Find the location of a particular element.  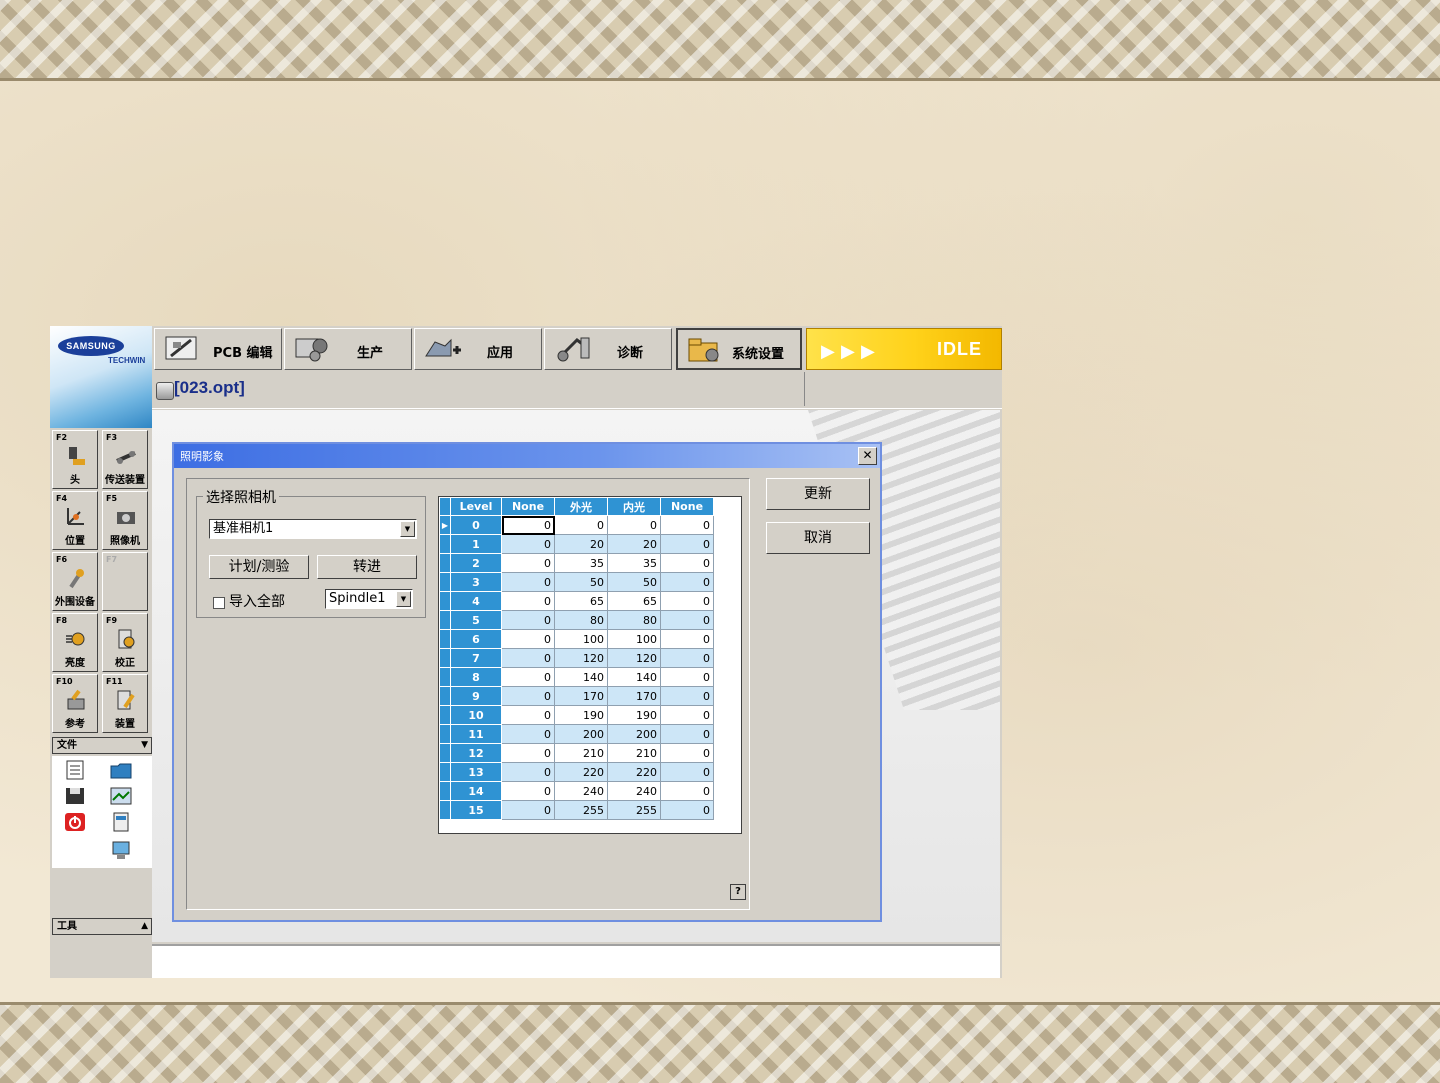

table-row: 12 0 210 210 0 is located at coordinates (576, 753).